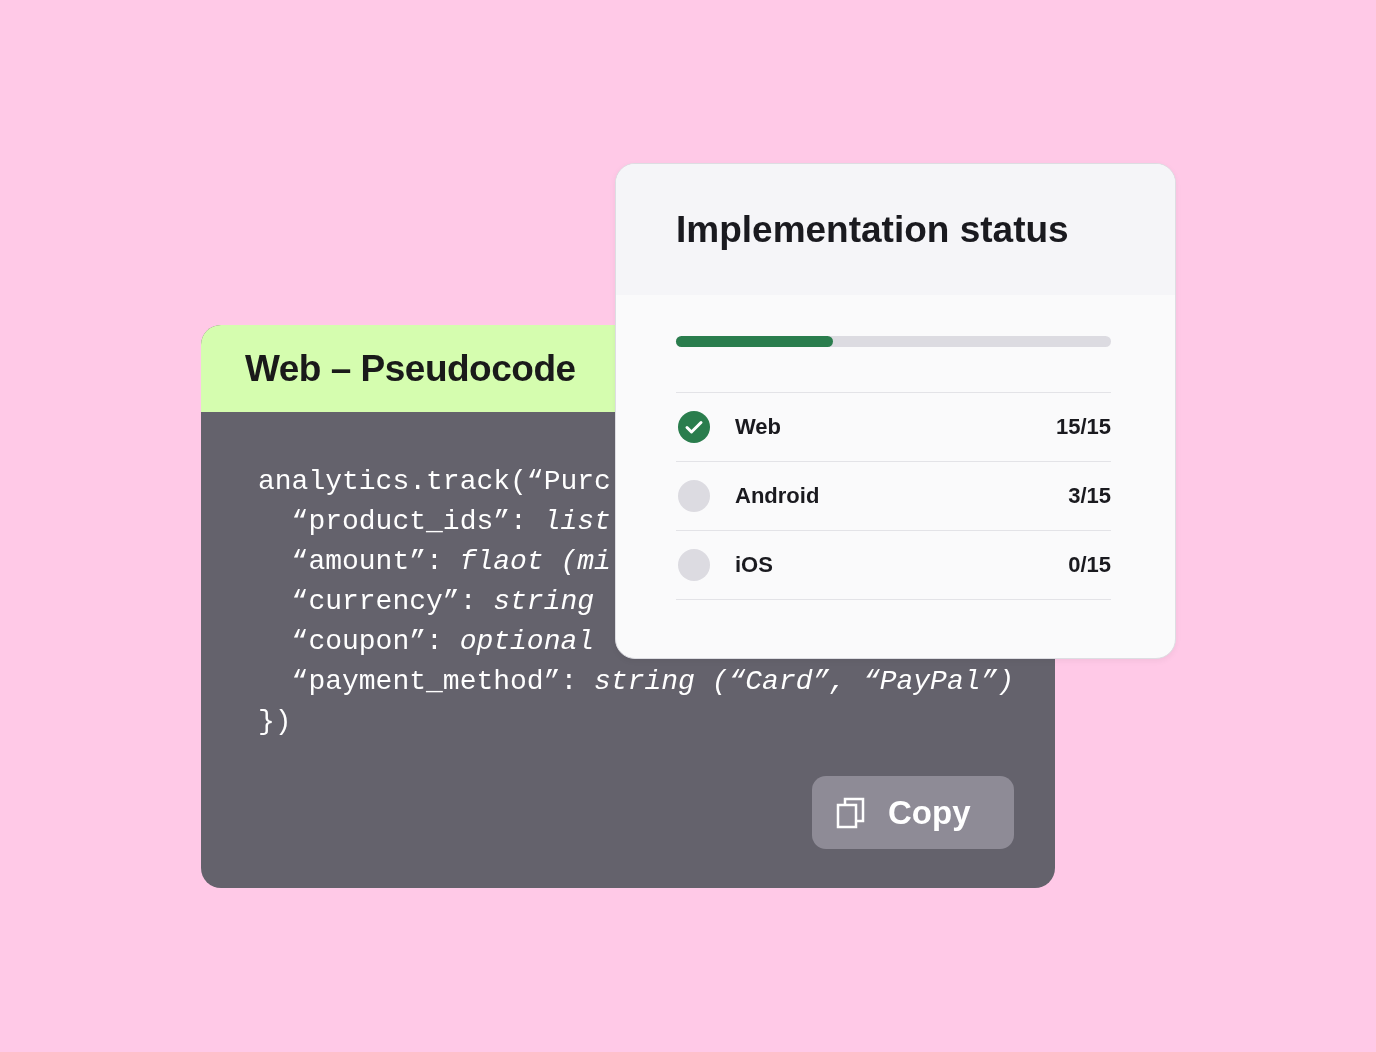  I want to click on code-line: “amount”: flaot (mi, so click(450, 562).